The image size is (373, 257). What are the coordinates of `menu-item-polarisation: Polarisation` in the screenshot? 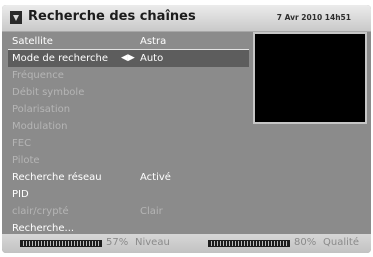 It's located at (128, 109).